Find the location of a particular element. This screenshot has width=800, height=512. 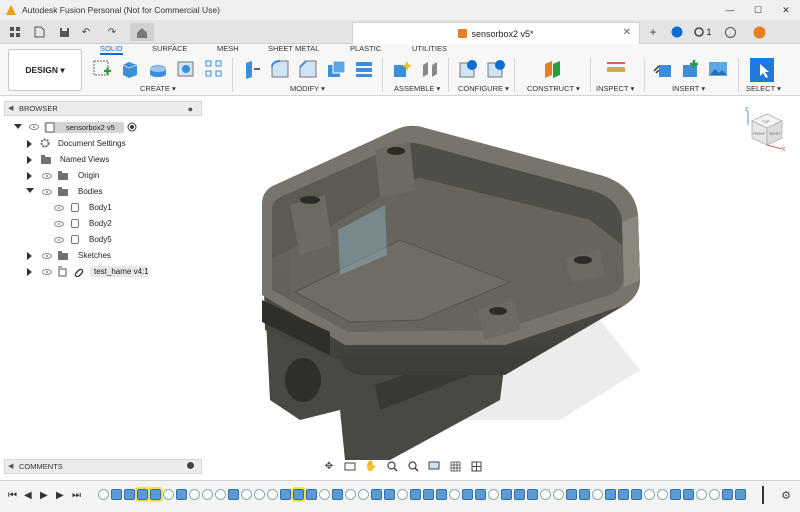

maximize-button: ☐ is located at coordinates (758, 10).